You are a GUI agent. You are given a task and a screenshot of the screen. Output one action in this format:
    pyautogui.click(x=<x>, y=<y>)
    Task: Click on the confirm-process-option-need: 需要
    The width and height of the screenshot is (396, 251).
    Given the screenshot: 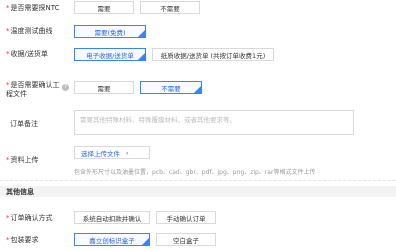 What is the action you would take?
    pyautogui.click(x=104, y=87)
    